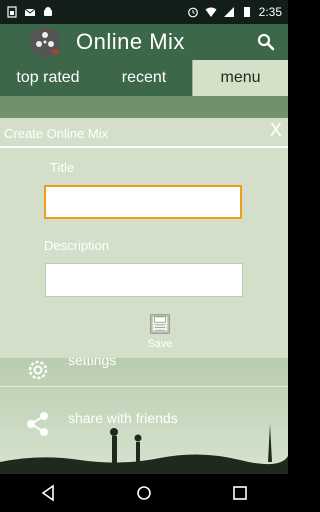 The width and height of the screenshot is (320, 512). I want to click on description-label: Description, so click(77, 245).